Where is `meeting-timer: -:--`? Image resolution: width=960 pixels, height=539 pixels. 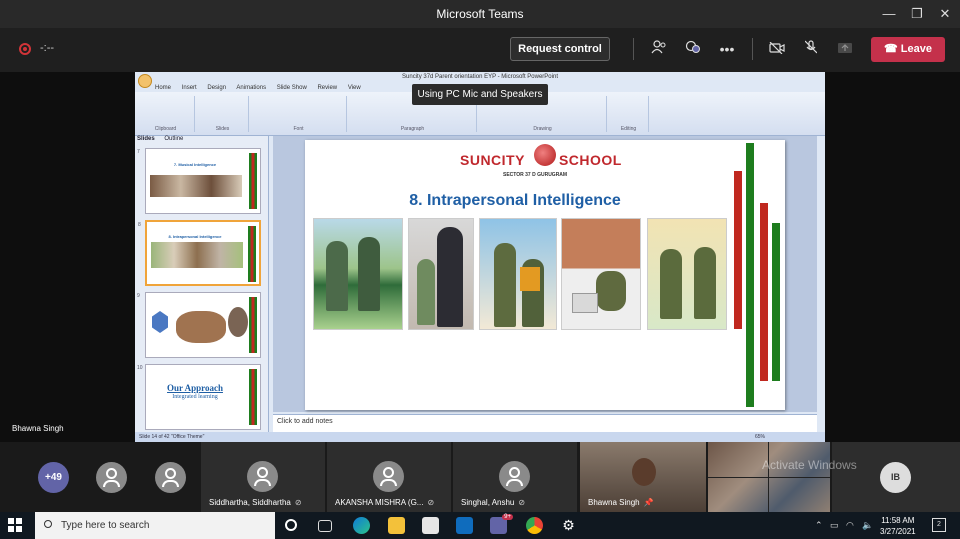
meeting-timer: -:-- is located at coordinates (47, 48).